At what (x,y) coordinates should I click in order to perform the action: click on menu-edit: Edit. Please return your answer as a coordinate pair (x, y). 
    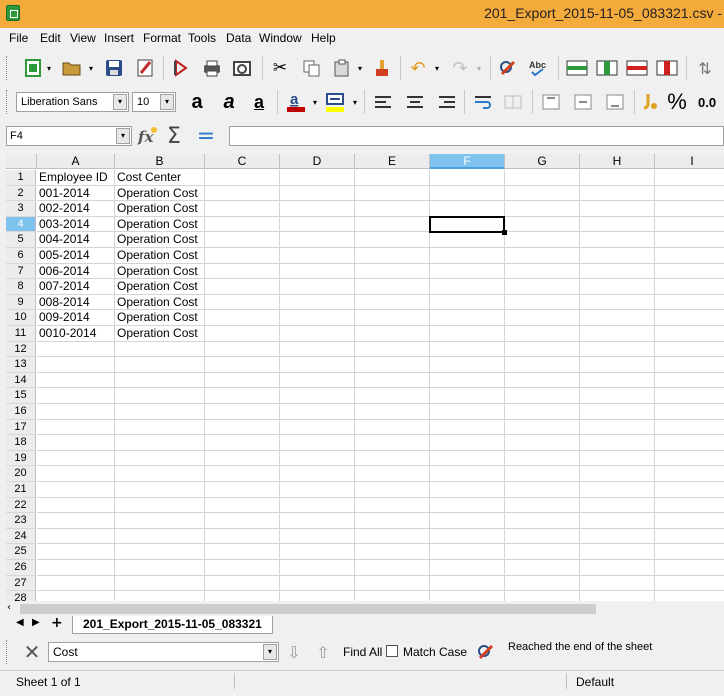
    Looking at the image, I should click on (50, 38).